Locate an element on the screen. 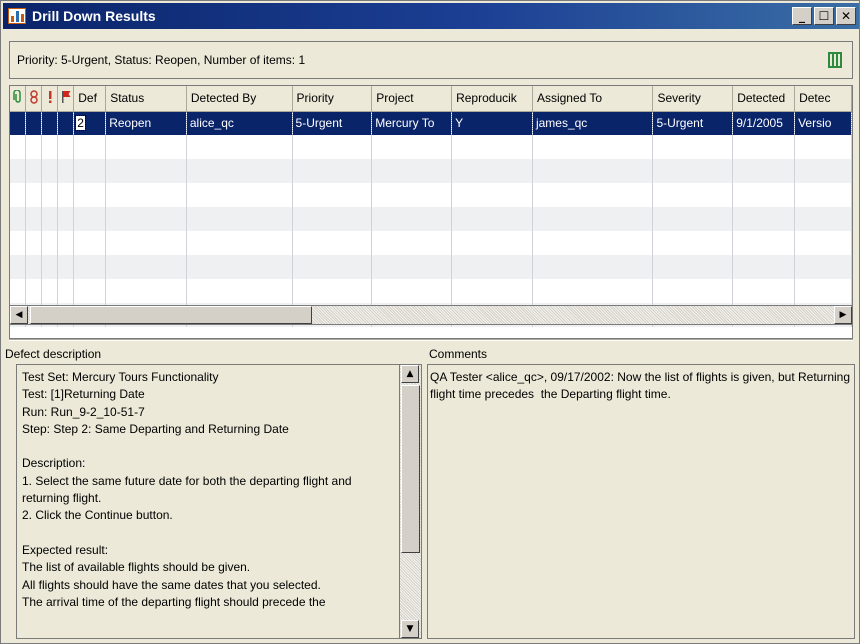 This screenshot has width=860, height=644. attachment-icon is located at coordinates (18, 99).